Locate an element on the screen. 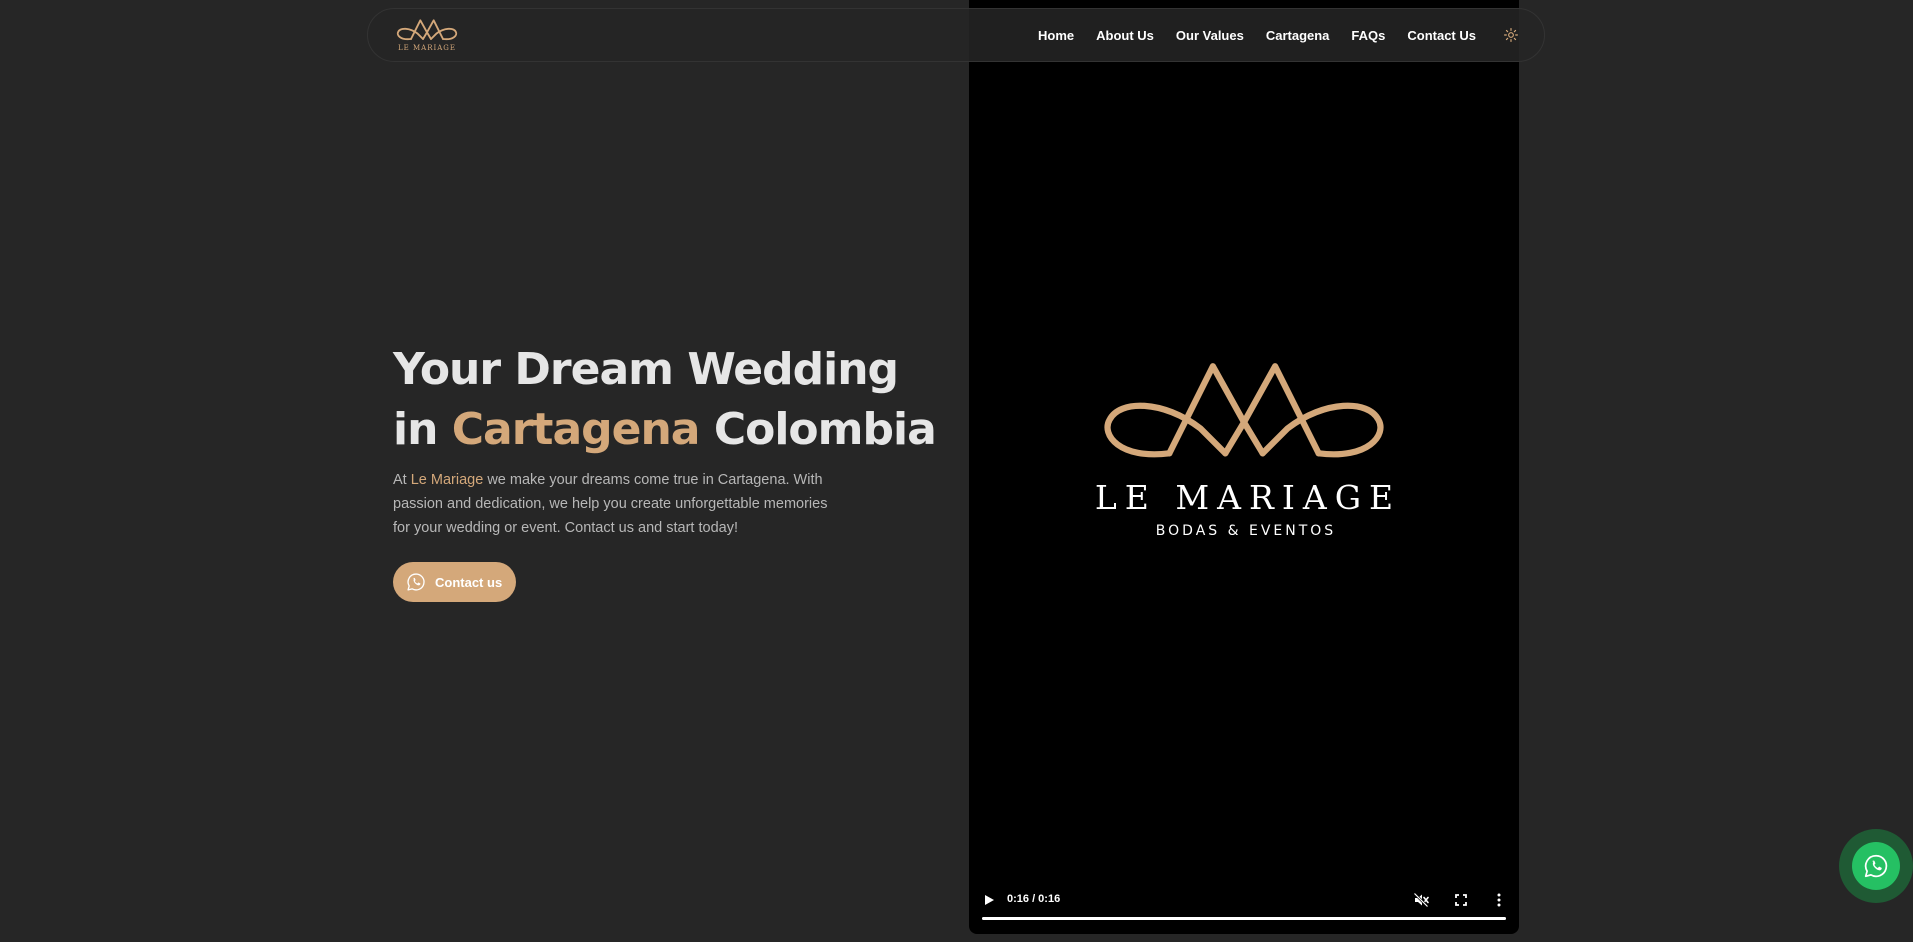 This screenshot has height=942, width=1913. whatsapp-float-button is located at coordinates (1876, 866).